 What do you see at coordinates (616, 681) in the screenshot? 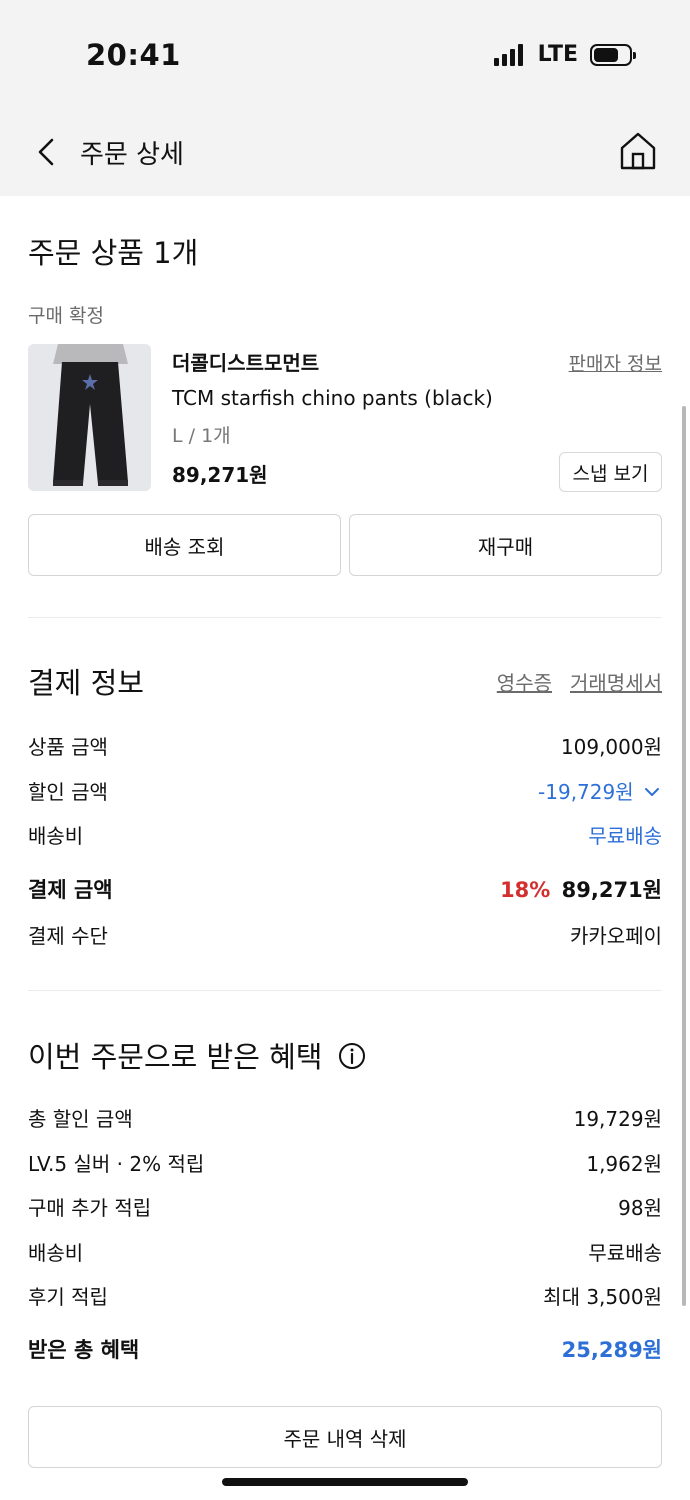
I see `statement-link: 거래명세서` at bounding box center [616, 681].